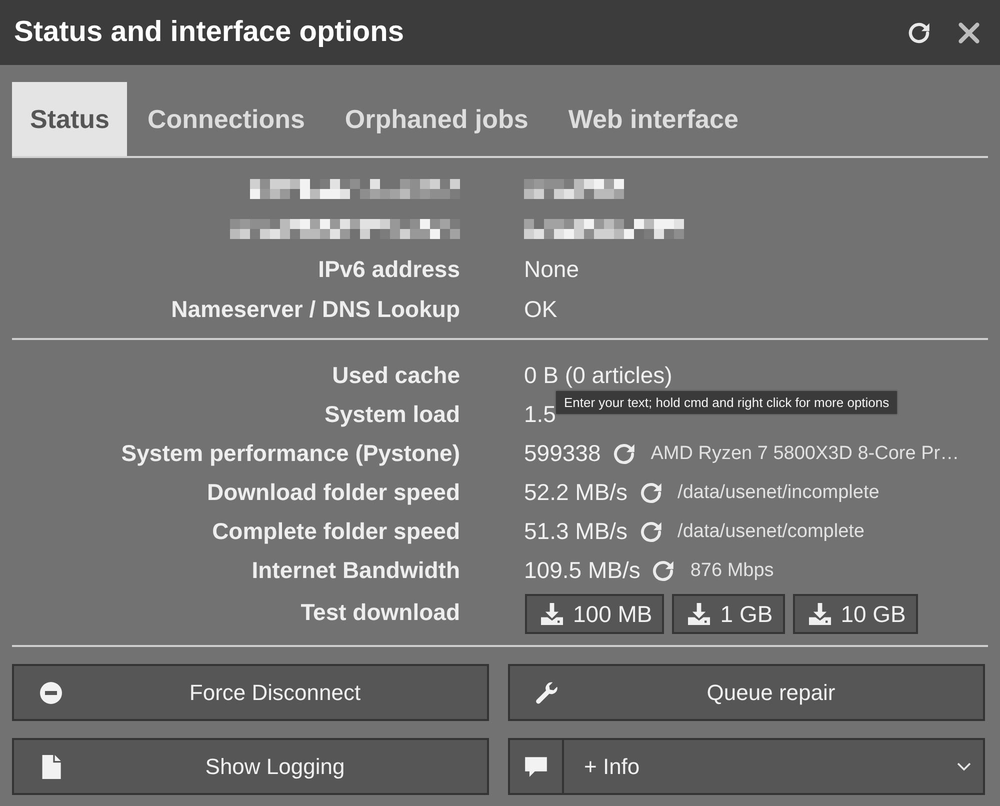 Image resolution: width=1000 pixels, height=806 pixels. What do you see at coordinates (51, 692) in the screenshot?
I see `minus-circle-icon` at bounding box center [51, 692].